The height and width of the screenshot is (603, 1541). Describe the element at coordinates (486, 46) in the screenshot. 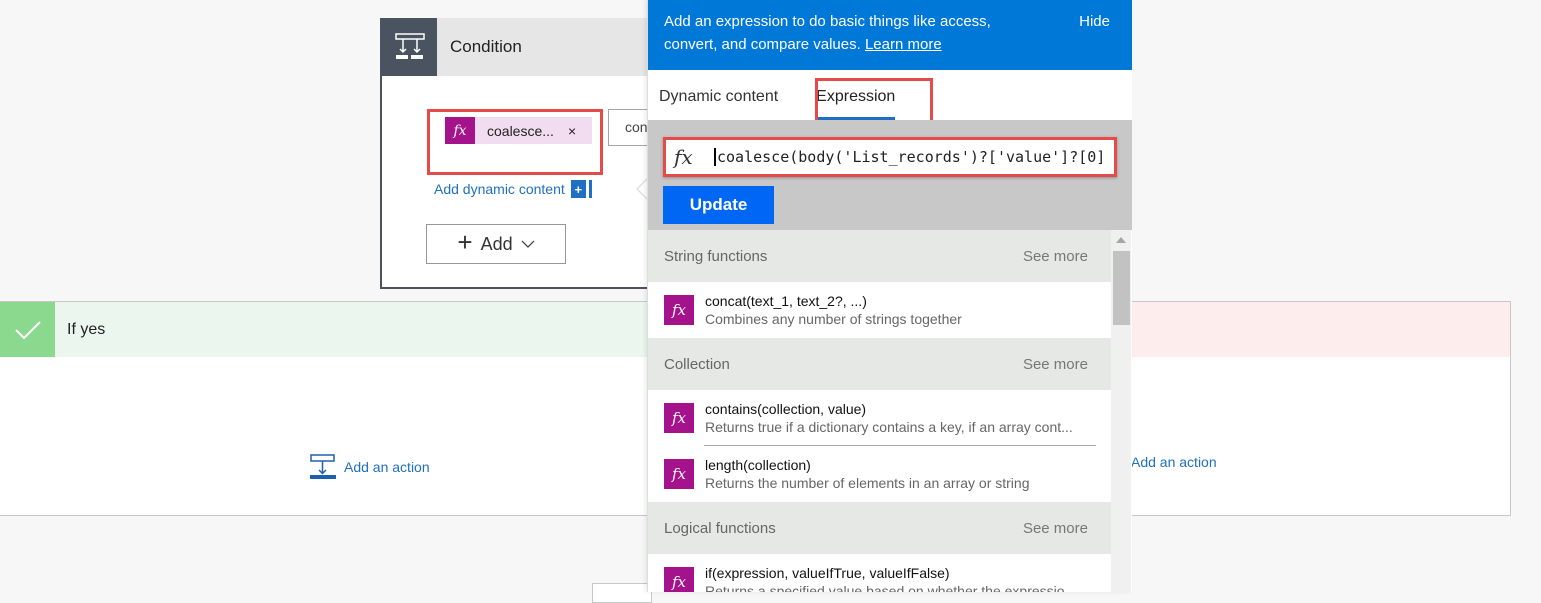

I see `condition-title: Condition` at that location.